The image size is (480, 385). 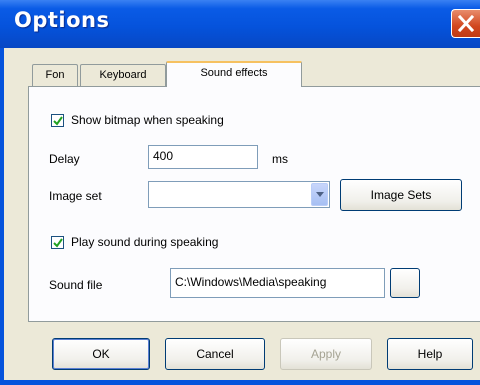 I want to click on delay-input: 400, so click(x=203, y=157).